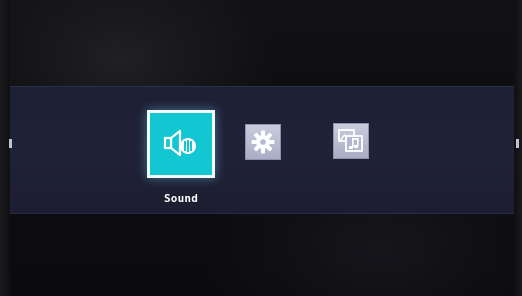 The image size is (522, 296). What do you see at coordinates (181, 198) in the screenshot?
I see `selected-item-label: Sound` at bounding box center [181, 198].